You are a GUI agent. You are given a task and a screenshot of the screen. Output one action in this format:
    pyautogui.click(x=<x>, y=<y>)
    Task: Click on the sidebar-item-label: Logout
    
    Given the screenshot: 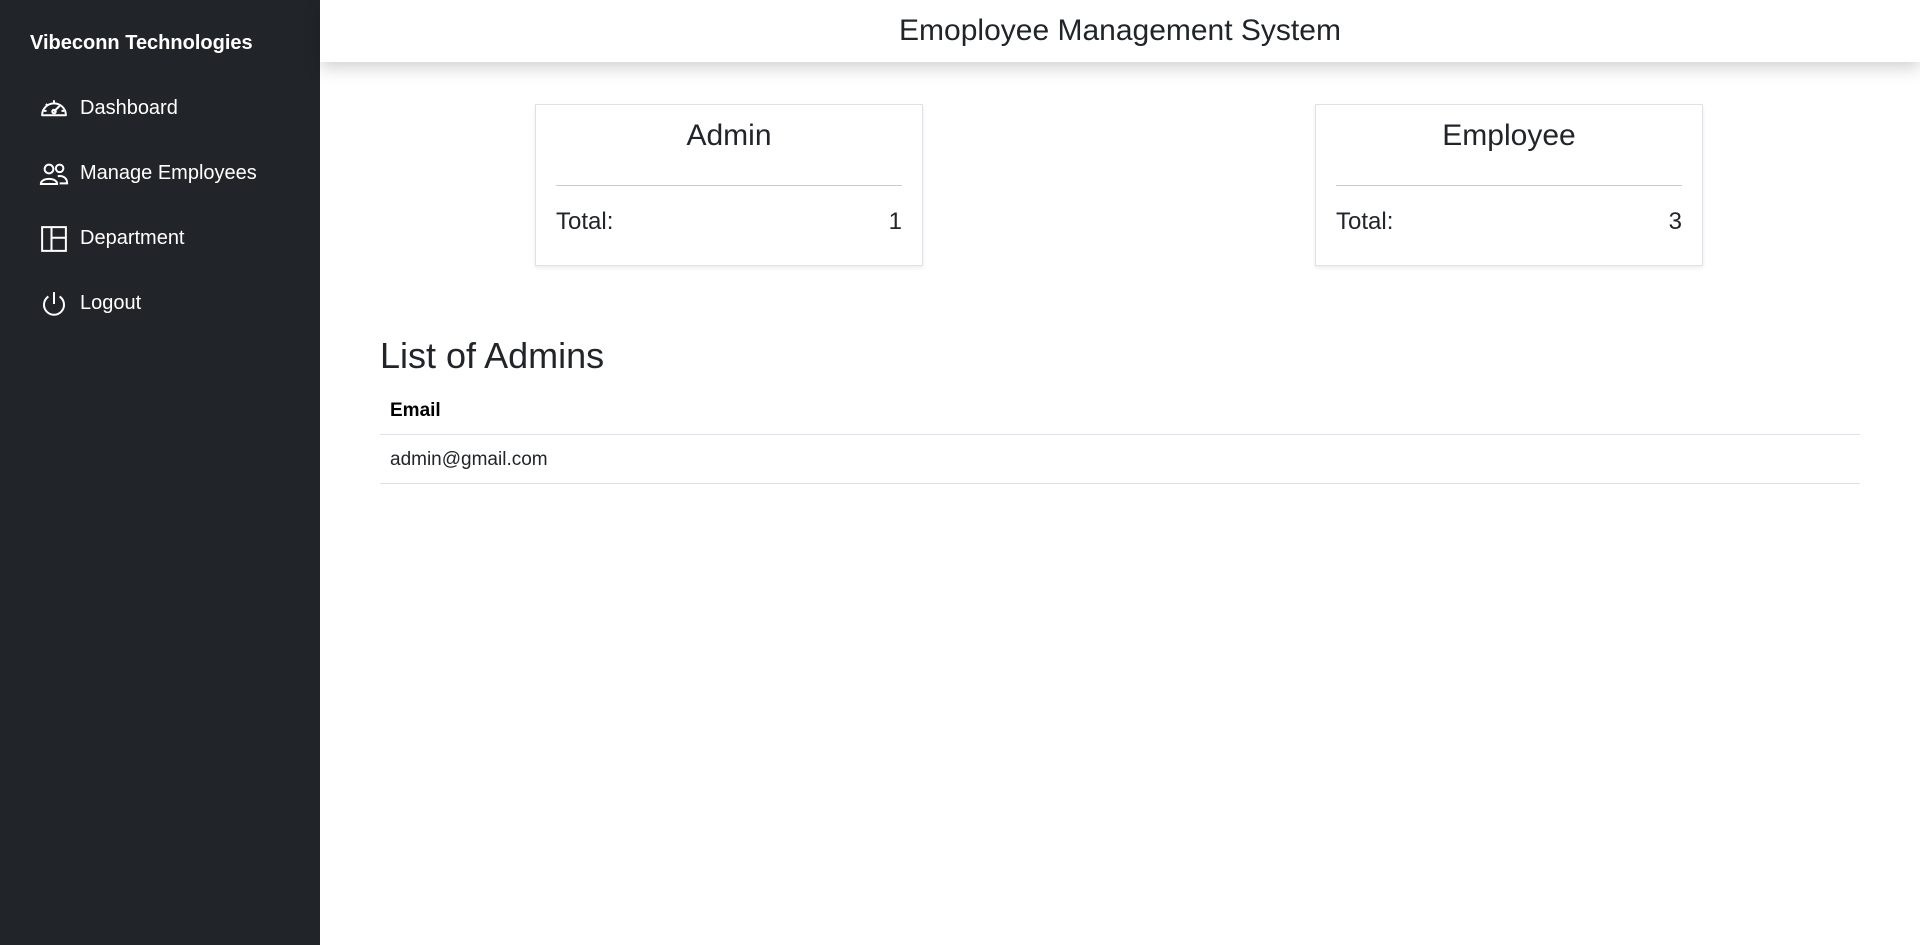 What is the action you would take?
    pyautogui.click(x=111, y=303)
    